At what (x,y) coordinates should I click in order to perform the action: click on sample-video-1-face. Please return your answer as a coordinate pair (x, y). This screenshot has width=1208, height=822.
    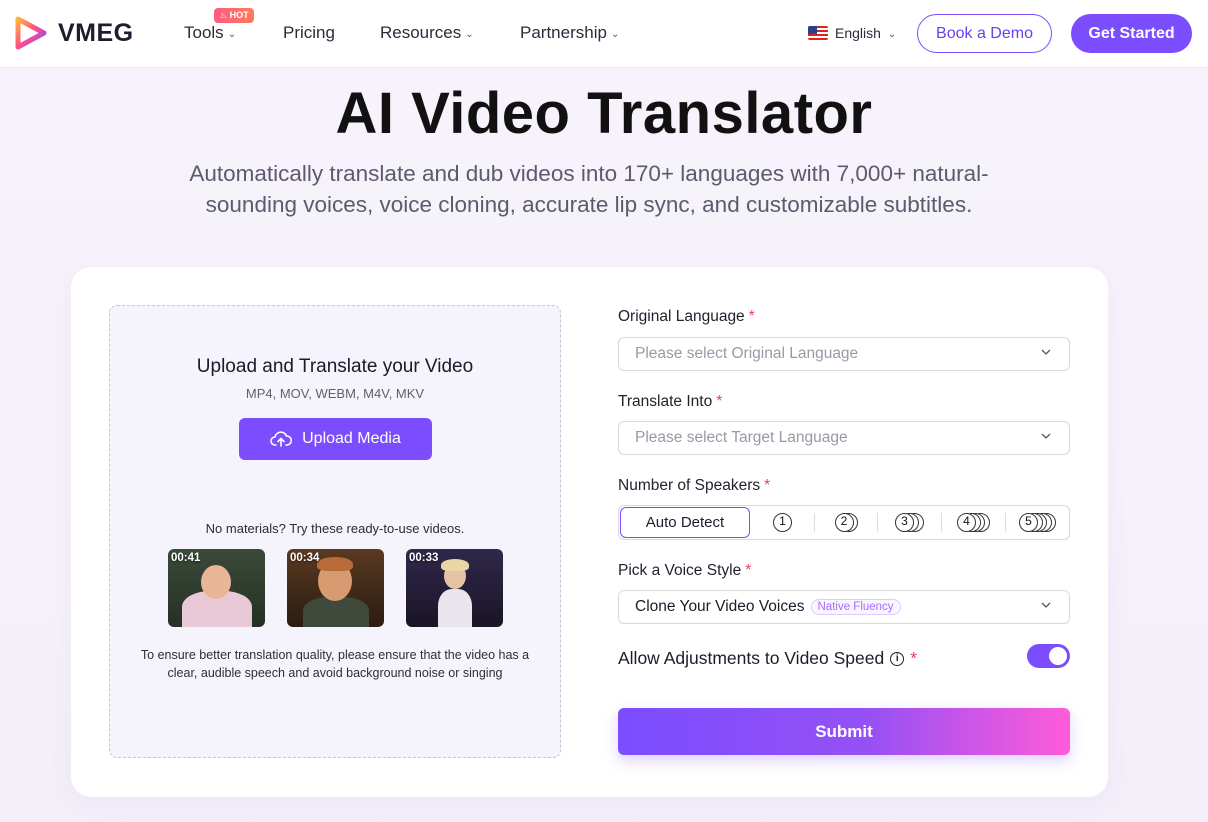
    Looking at the image, I should click on (216, 582).